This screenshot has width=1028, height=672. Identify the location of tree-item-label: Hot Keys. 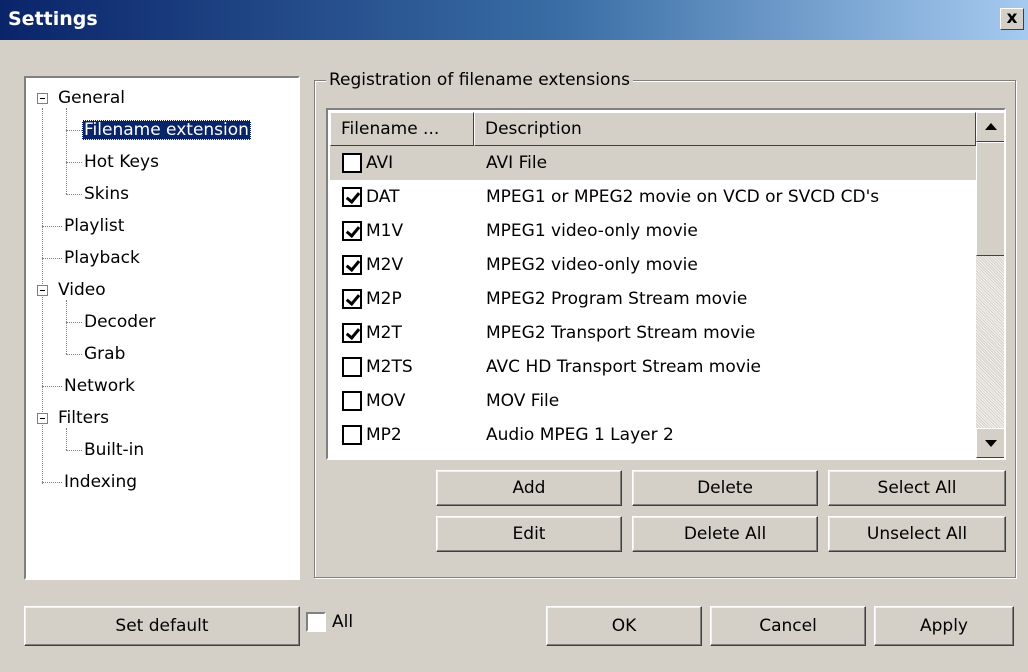
(121, 162).